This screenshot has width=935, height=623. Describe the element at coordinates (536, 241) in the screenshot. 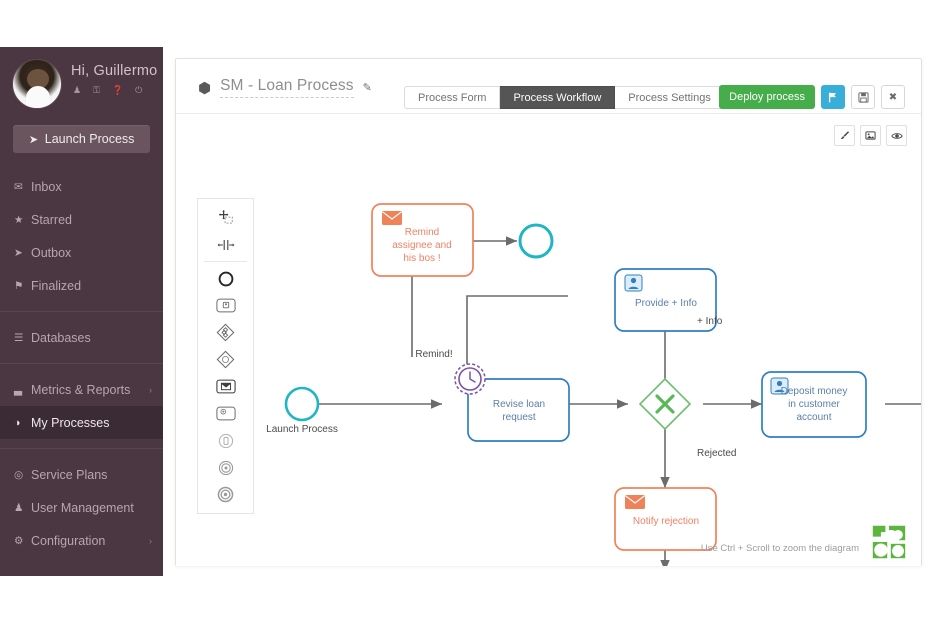

I see `end-event-remind` at that location.